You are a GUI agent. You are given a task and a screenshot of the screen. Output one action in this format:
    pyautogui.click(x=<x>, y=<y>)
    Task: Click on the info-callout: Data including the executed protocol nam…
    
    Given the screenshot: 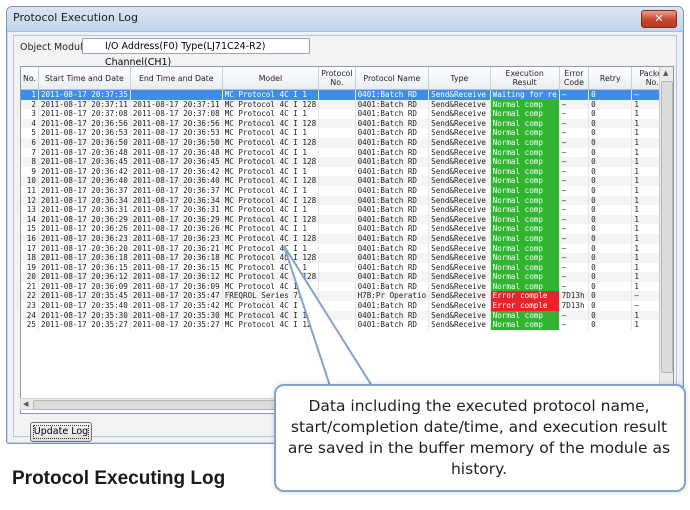 What is the action you would take?
    pyautogui.click(x=480, y=438)
    